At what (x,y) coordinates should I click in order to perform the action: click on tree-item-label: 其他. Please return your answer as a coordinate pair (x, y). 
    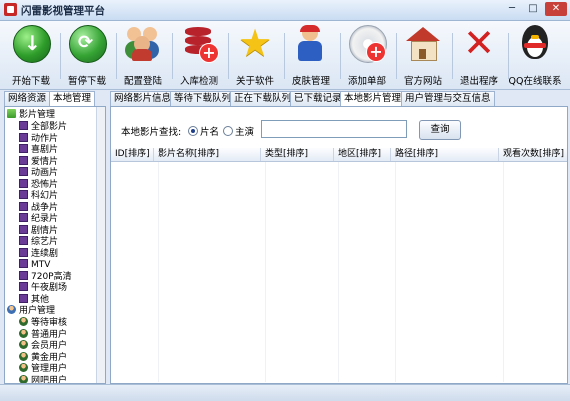
    Looking at the image, I should click on (40, 299).